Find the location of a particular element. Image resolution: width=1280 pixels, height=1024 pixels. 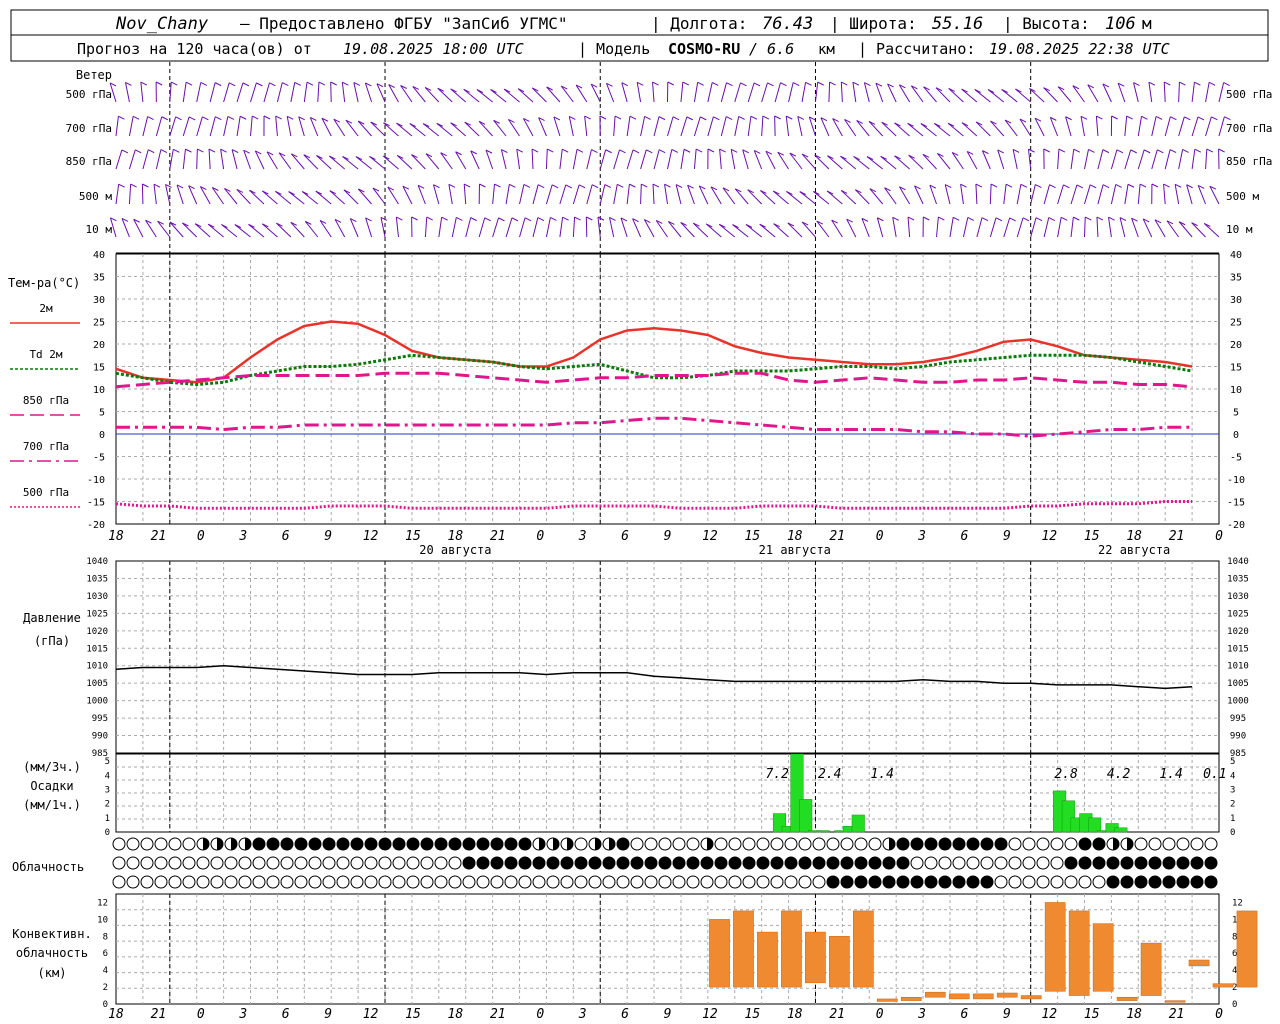

wind-level-label: 10 м is located at coordinates (99, 229).